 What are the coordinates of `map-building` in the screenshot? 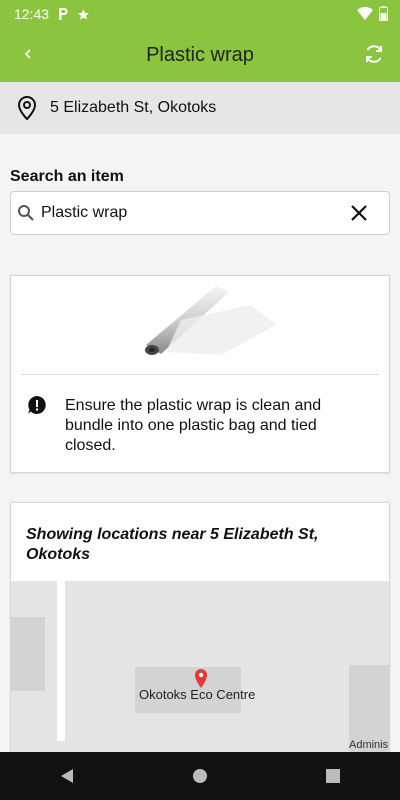 It's located at (28, 654).